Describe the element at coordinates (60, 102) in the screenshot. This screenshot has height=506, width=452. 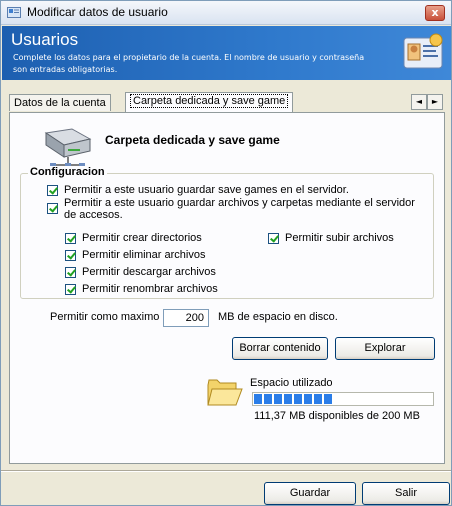
I see `tab-account-data: Datos de la cuenta` at that location.